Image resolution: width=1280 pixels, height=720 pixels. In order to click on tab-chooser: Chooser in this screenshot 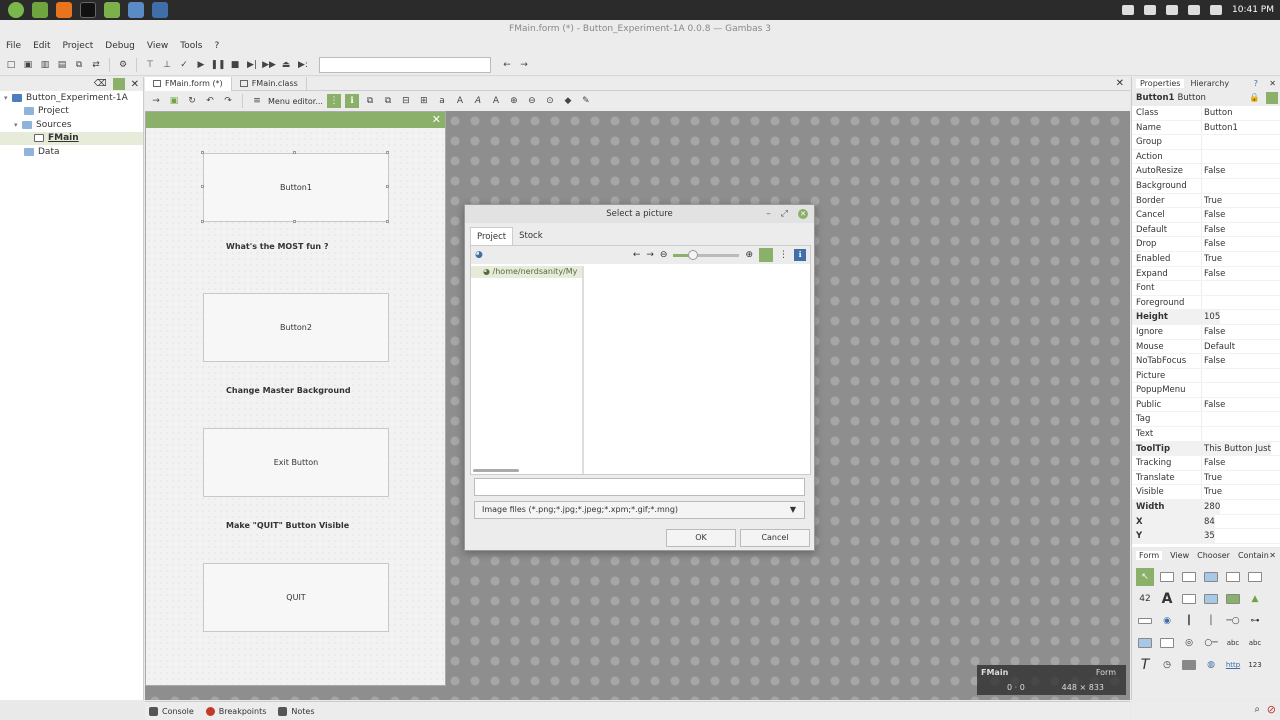, I will do `click(1213, 555)`.